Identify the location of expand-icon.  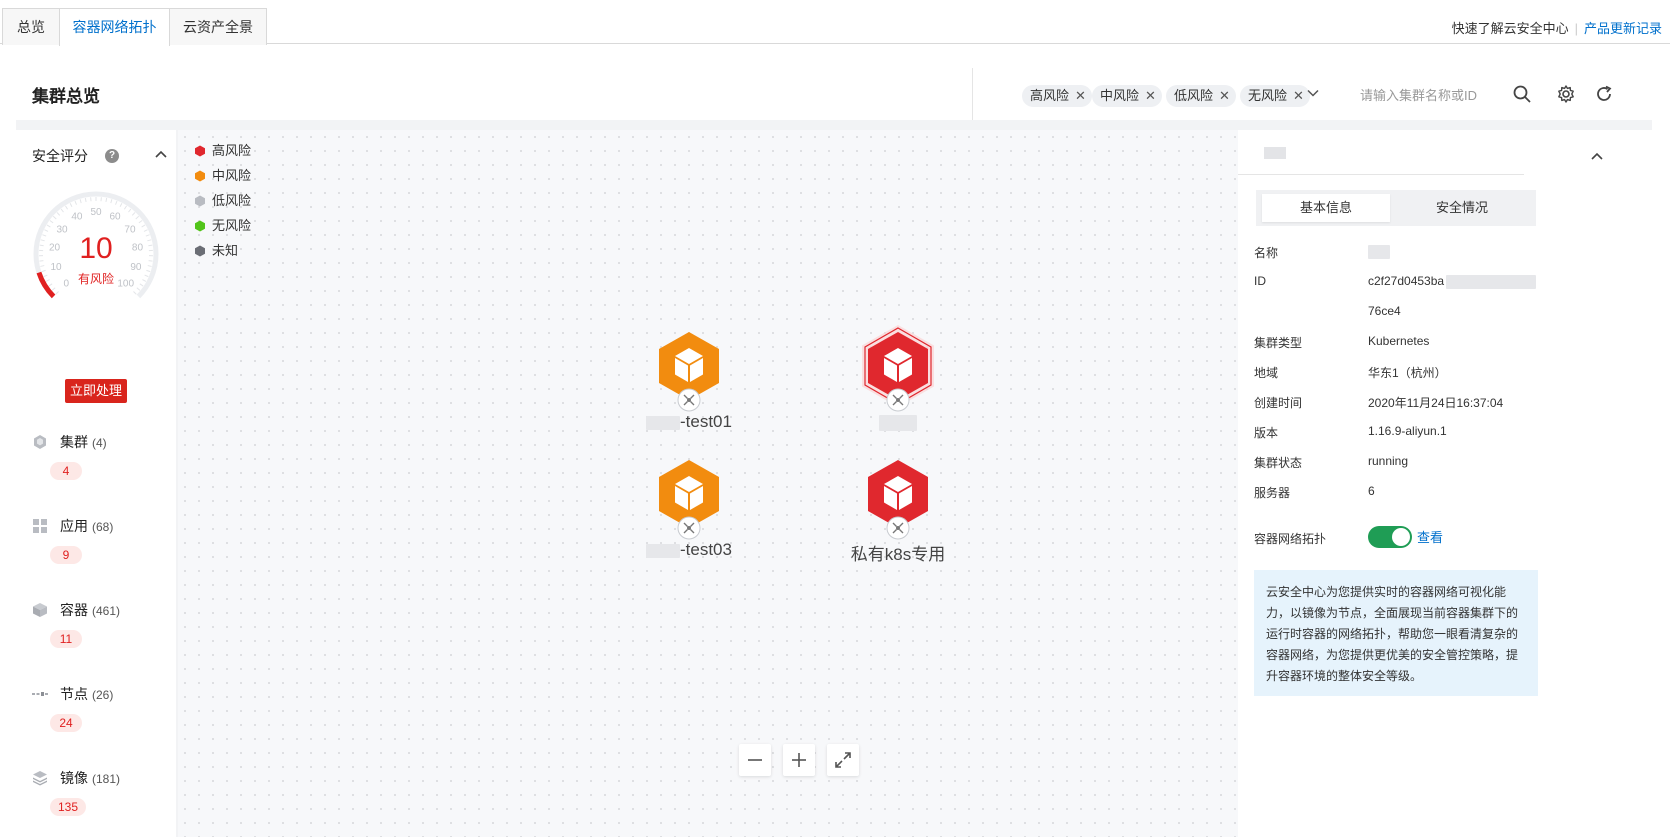
(843, 760).